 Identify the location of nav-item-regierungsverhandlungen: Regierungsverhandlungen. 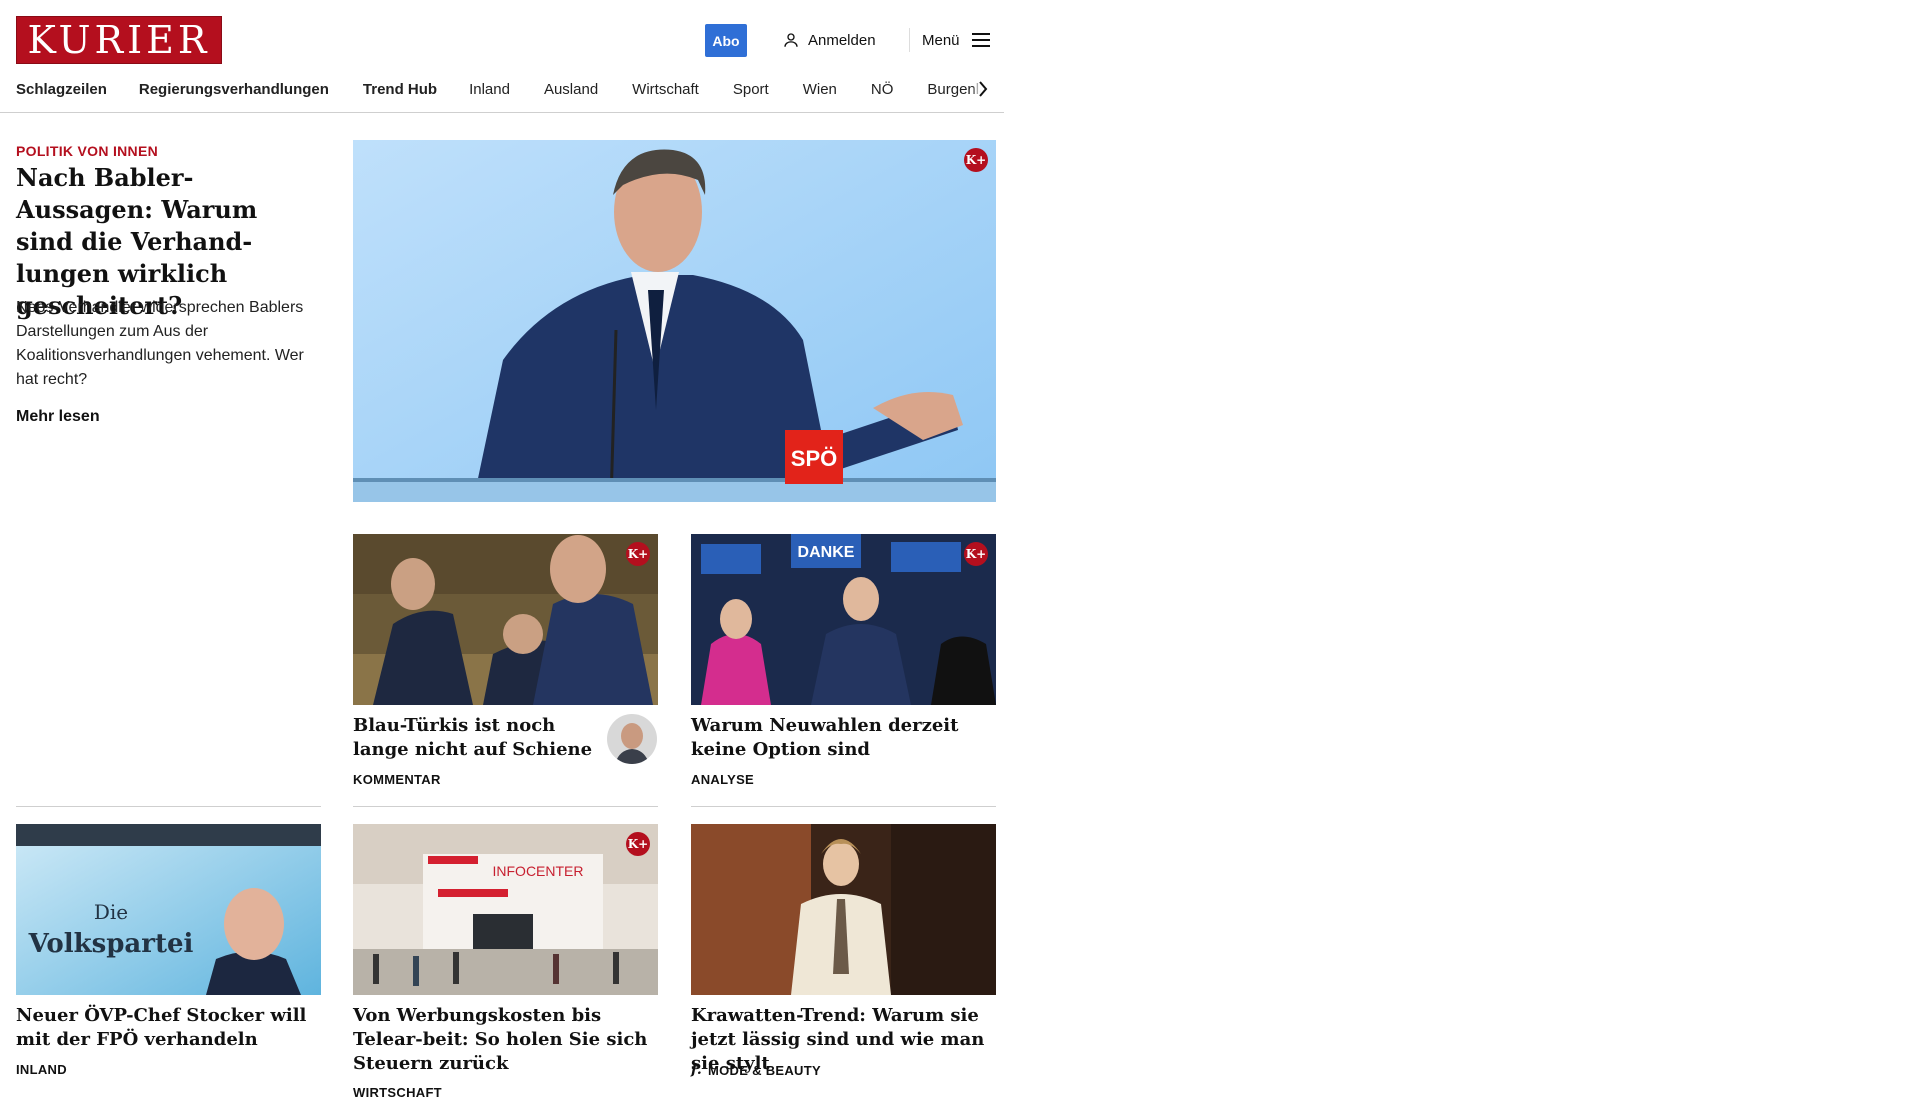
(234, 89).